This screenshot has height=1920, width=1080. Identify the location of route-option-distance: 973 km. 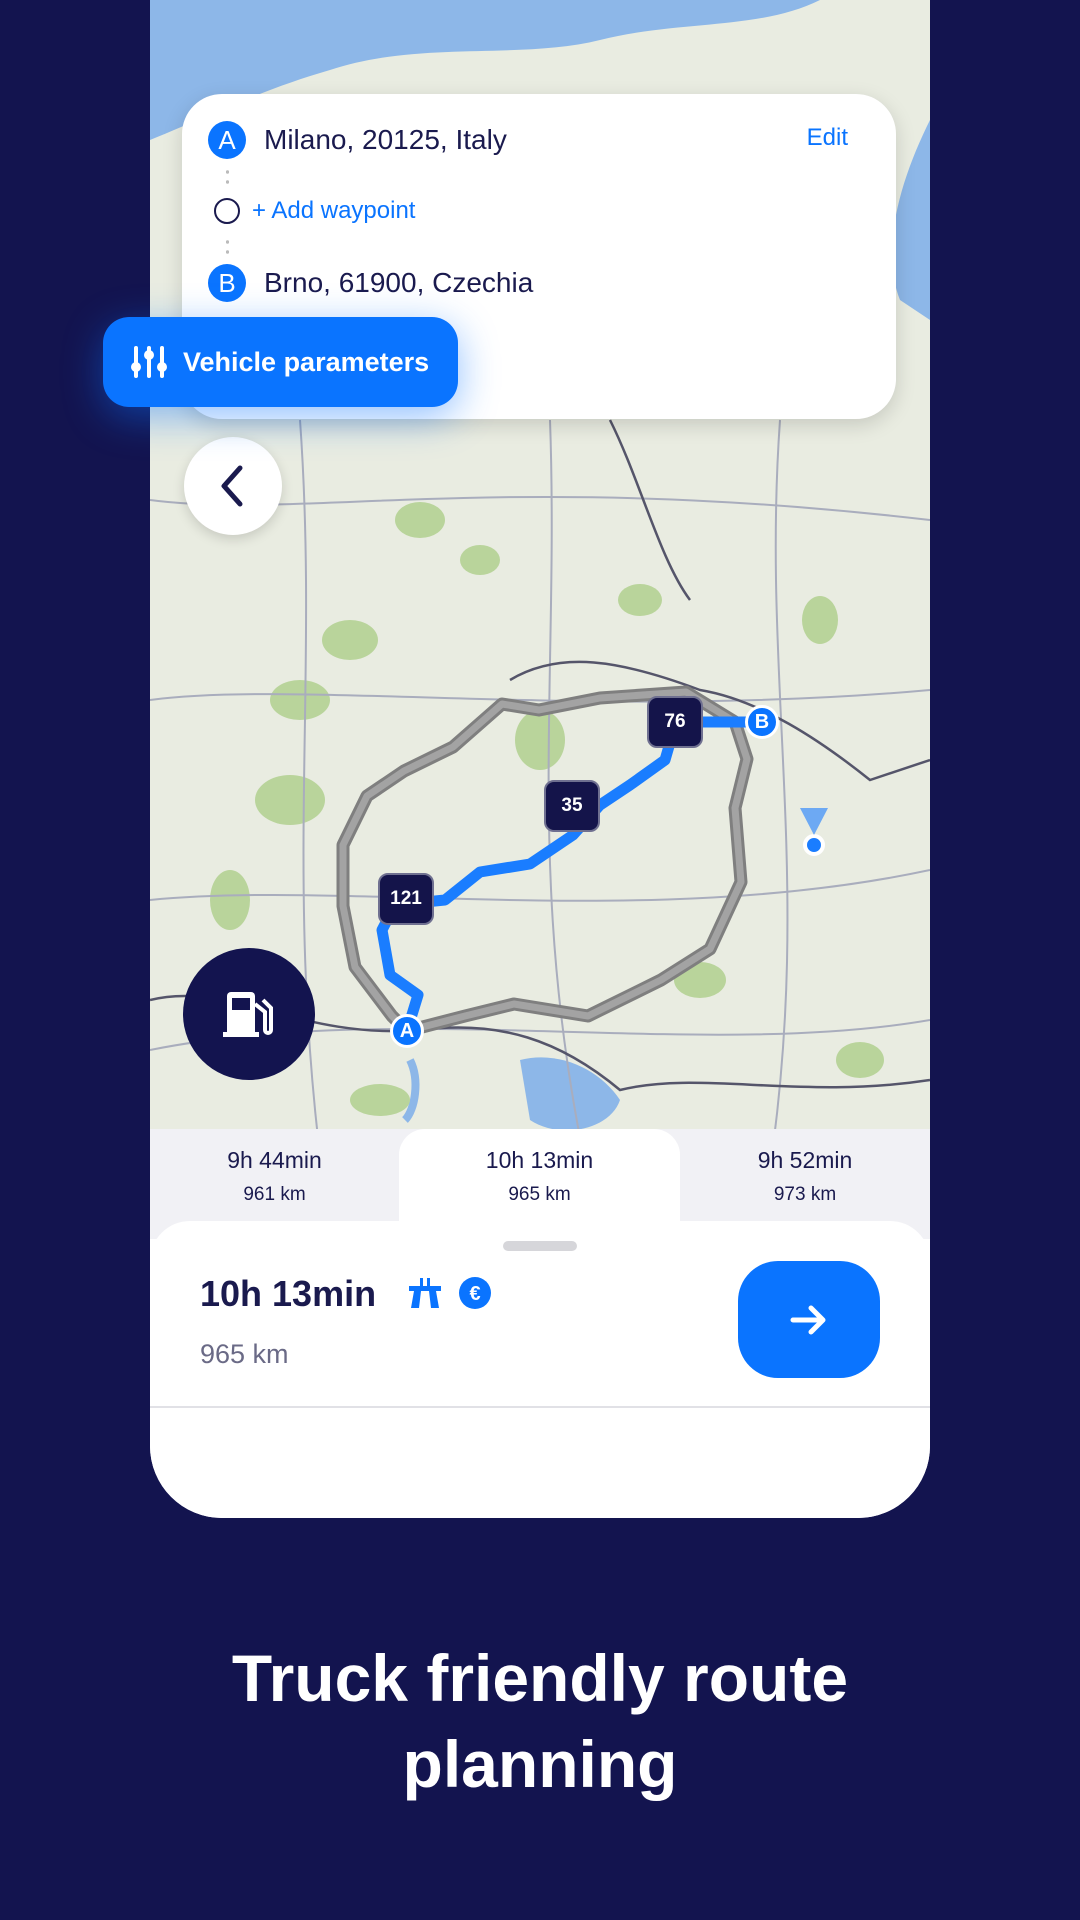
(805, 1194).